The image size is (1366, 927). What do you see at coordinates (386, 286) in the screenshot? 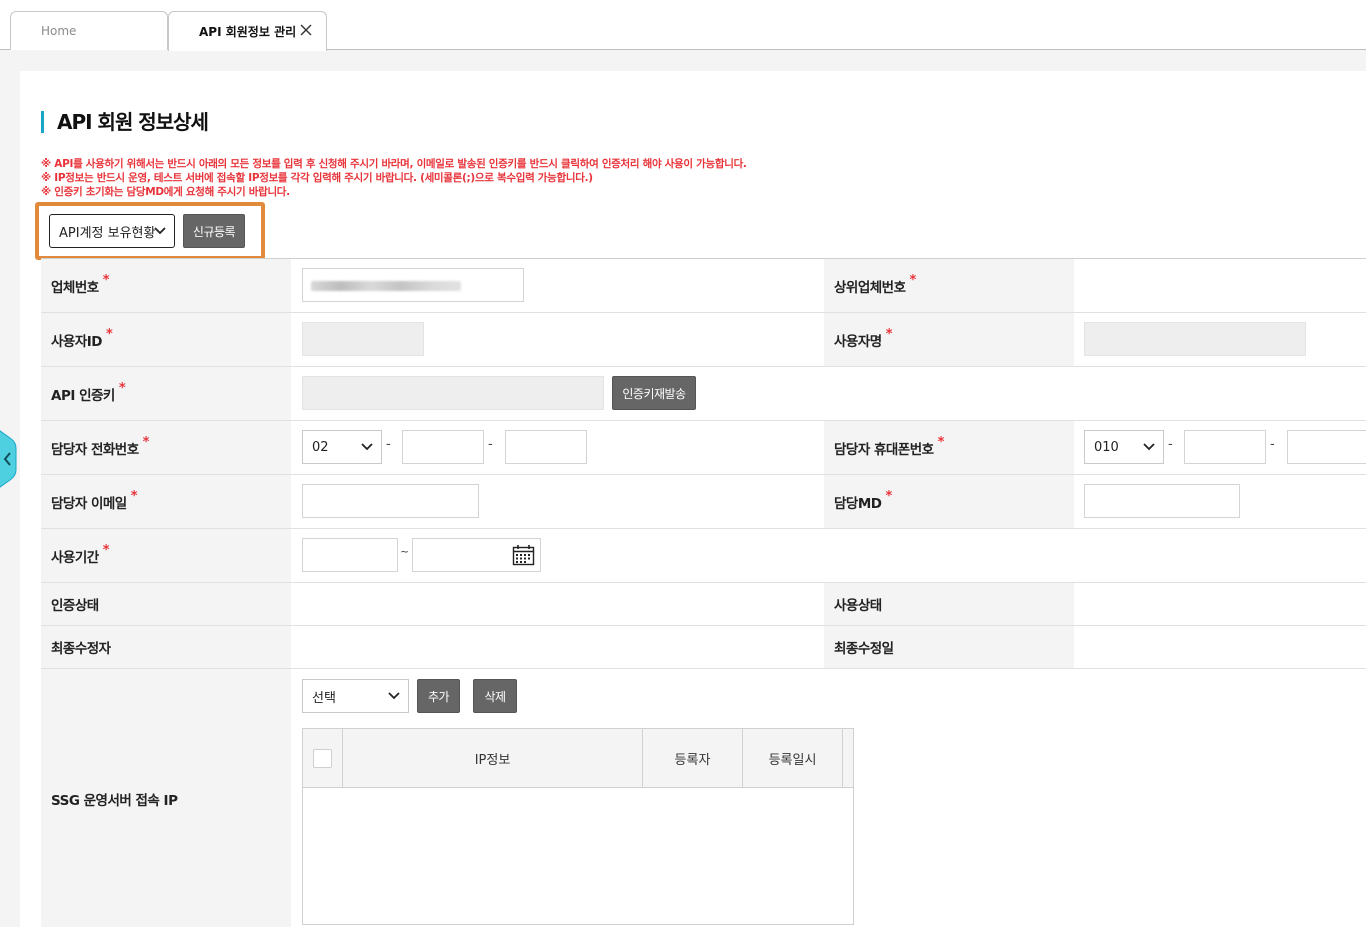
I see `redacted-value` at bounding box center [386, 286].